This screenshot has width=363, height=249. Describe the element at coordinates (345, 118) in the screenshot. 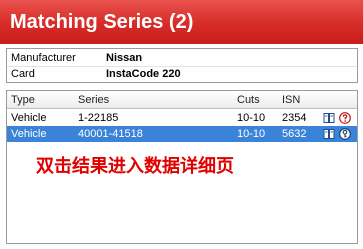

I see `help-icon` at that location.